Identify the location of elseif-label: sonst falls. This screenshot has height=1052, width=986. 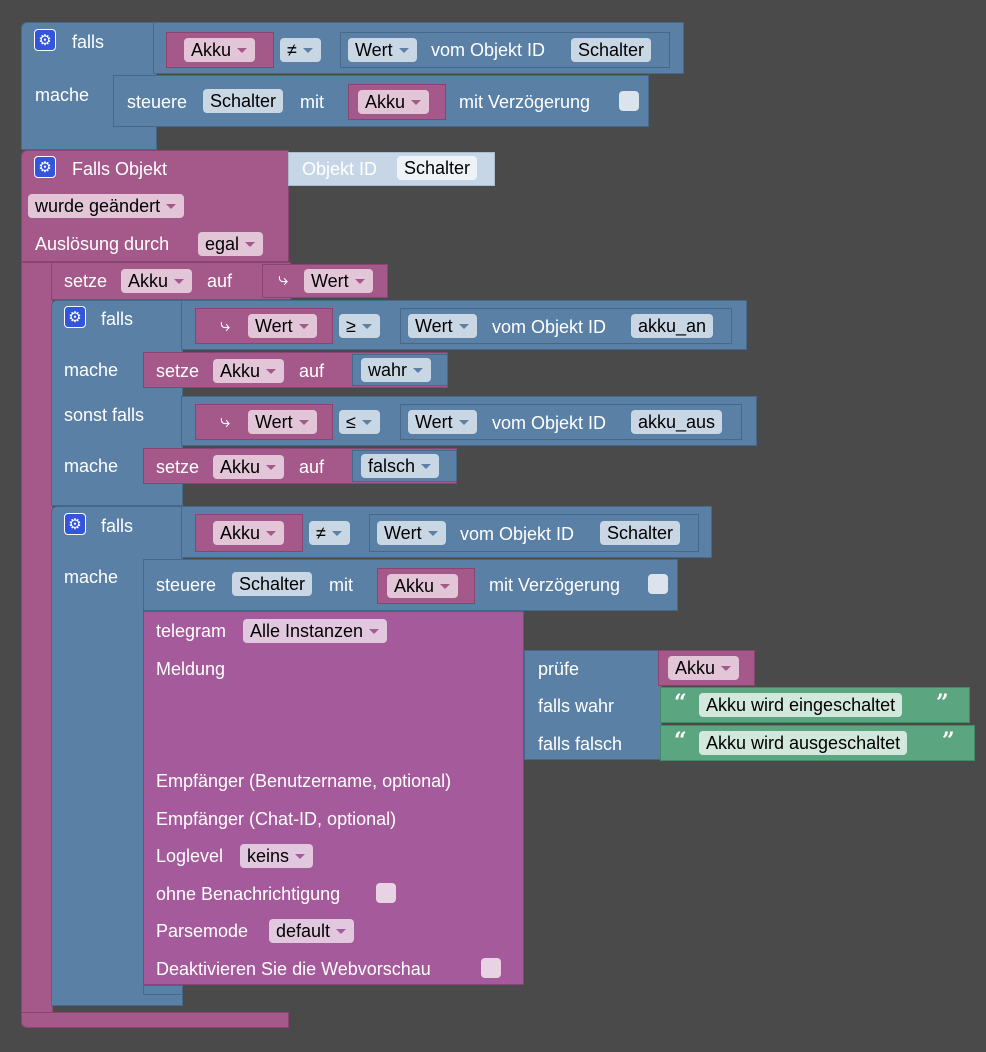
(104, 415).